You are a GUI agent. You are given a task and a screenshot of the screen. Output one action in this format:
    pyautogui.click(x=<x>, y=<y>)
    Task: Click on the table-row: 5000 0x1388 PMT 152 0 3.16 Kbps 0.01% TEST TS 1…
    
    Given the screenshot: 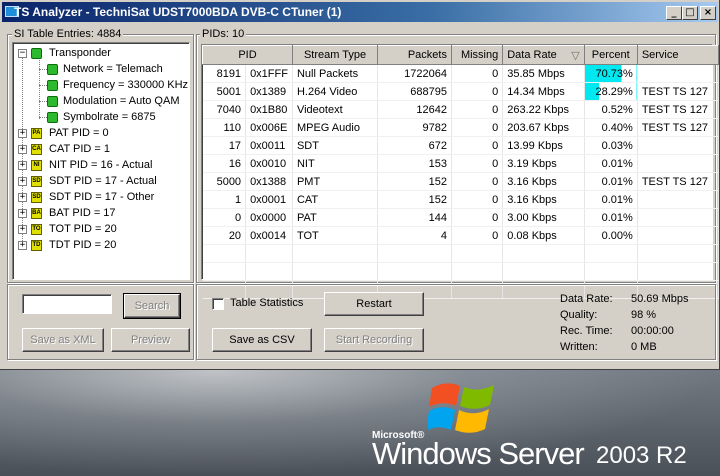 What is the action you would take?
    pyautogui.click(x=461, y=181)
    